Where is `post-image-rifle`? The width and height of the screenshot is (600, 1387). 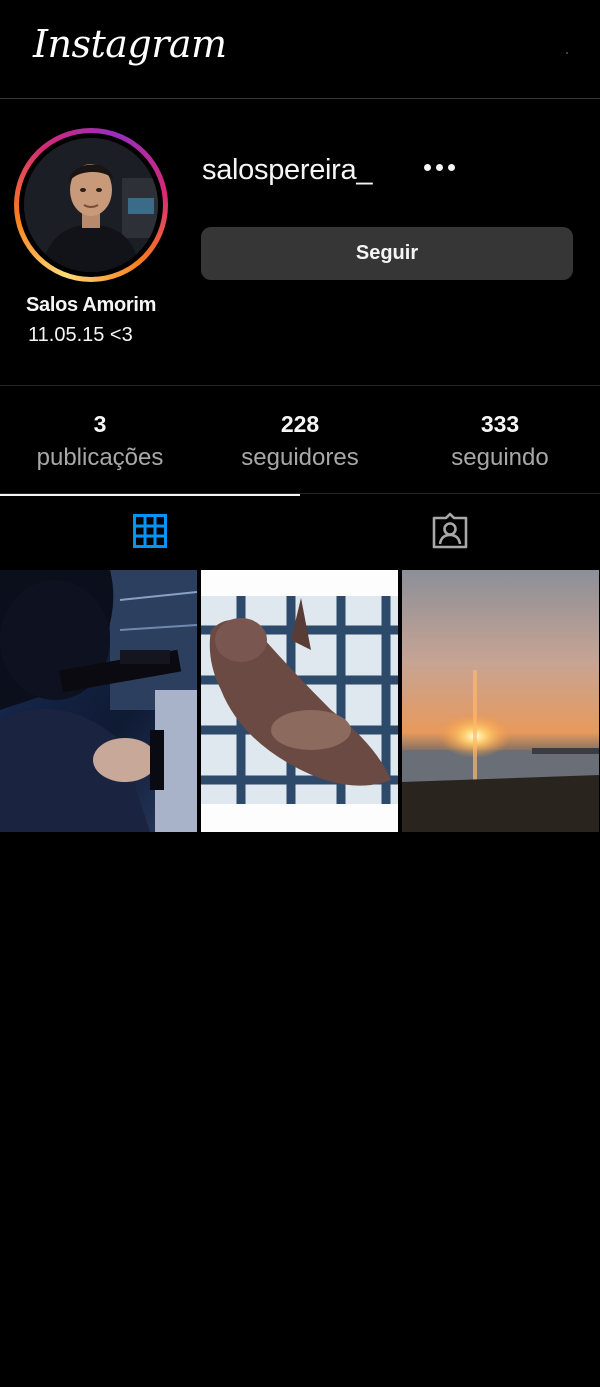 post-image-rifle is located at coordinates (98, 701).